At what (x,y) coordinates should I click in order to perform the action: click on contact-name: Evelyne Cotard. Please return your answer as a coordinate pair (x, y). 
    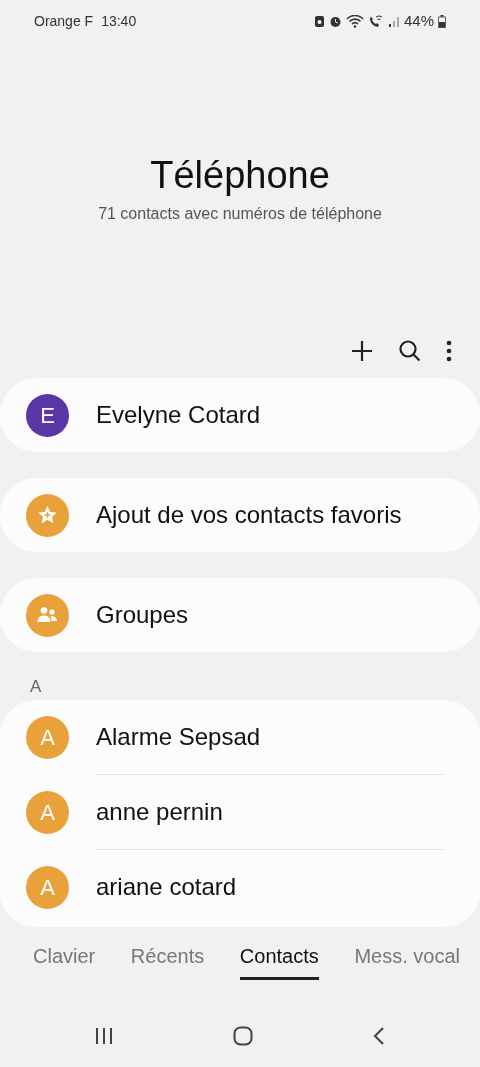
    Looking at the image, I should click on (178, 415).